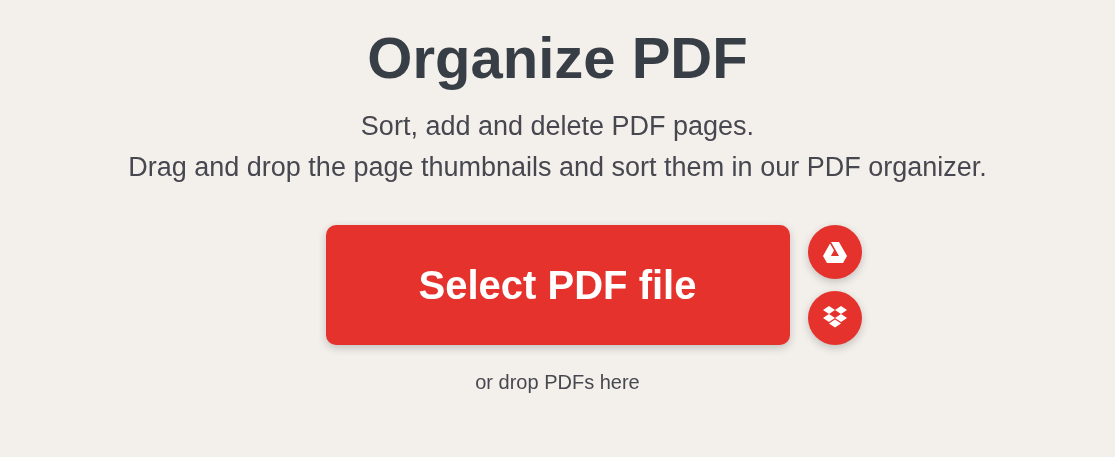 The width and height of the screenshot is (1115, 457). Describe the element at coordinates (557, 126) in the screenshot. I see `subtitle-text: Sort, add and delete PDF pages.` at that location.